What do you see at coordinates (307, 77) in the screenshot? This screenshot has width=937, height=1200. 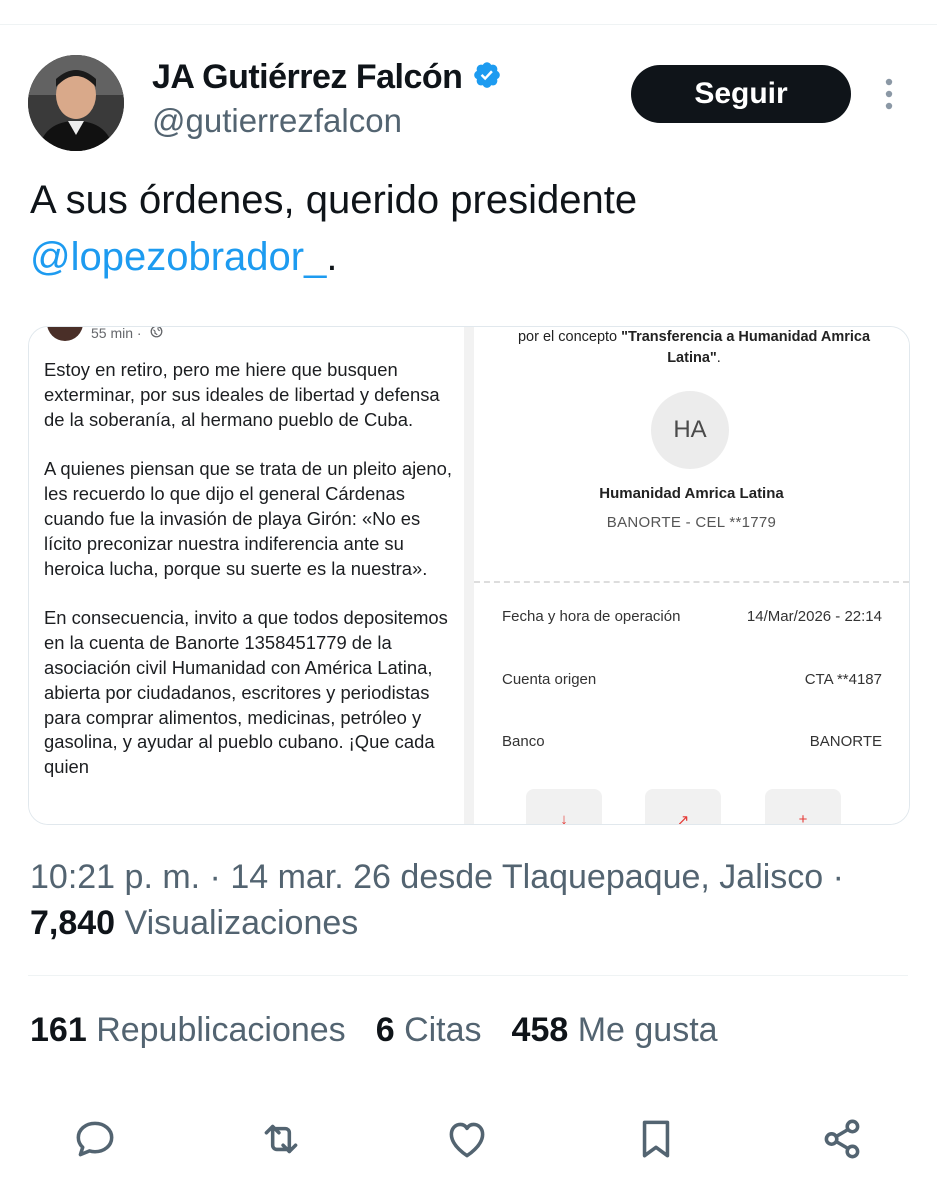 I see `author-name: JA Gutiérrez Falcón` at bounding box center [307, 77].